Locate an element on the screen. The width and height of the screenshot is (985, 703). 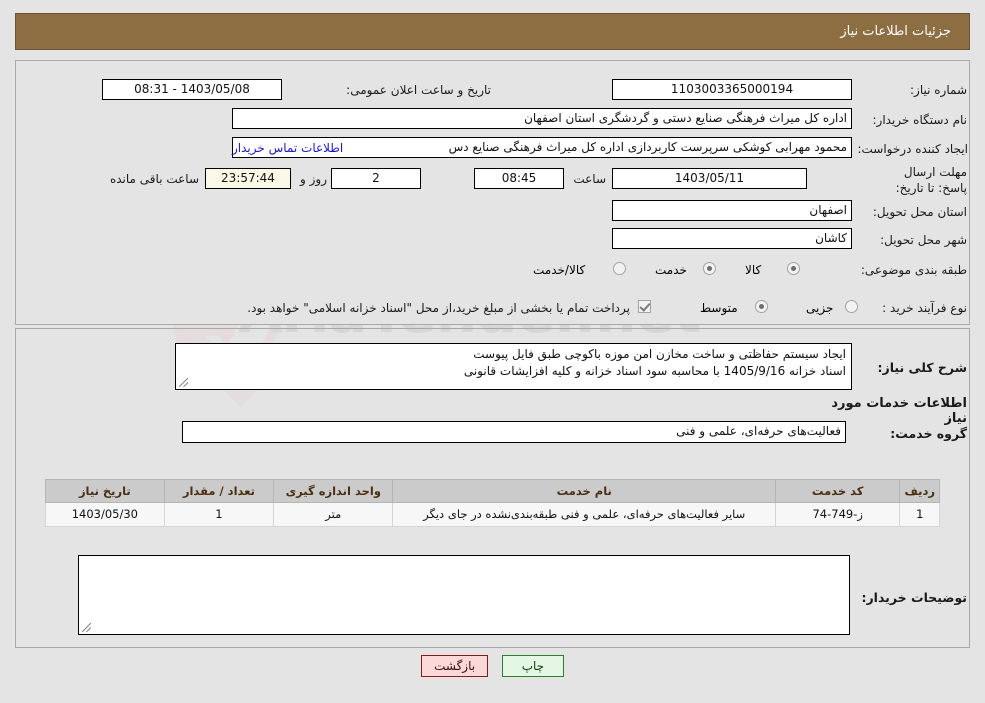
cell-qty: 1 is located at coordinates (219, 514).